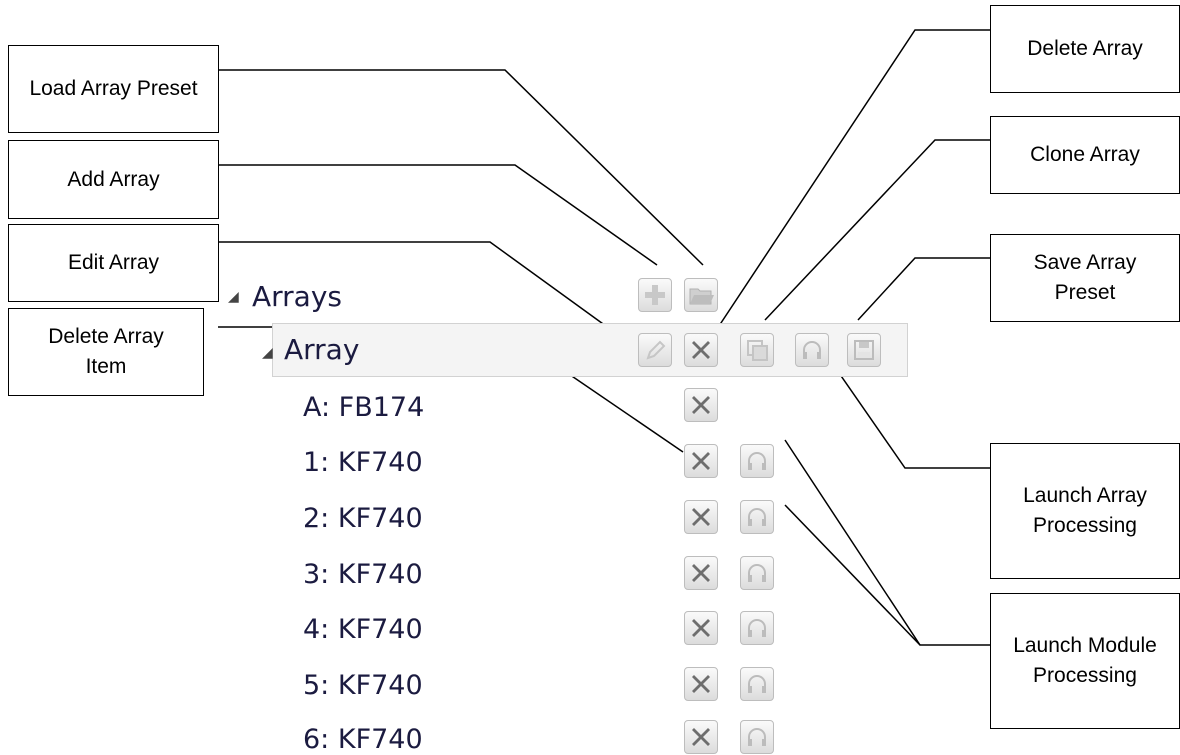 This screenshot has width=1180, height=755. I want to click on clone-icon, so click(757, 350).